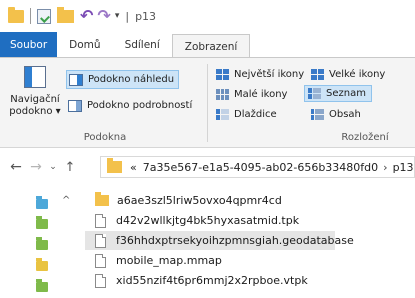 Image resolution: width=415 pixels, height=298 pixels. I want to click on large-icons-icon, so click(317, 74).